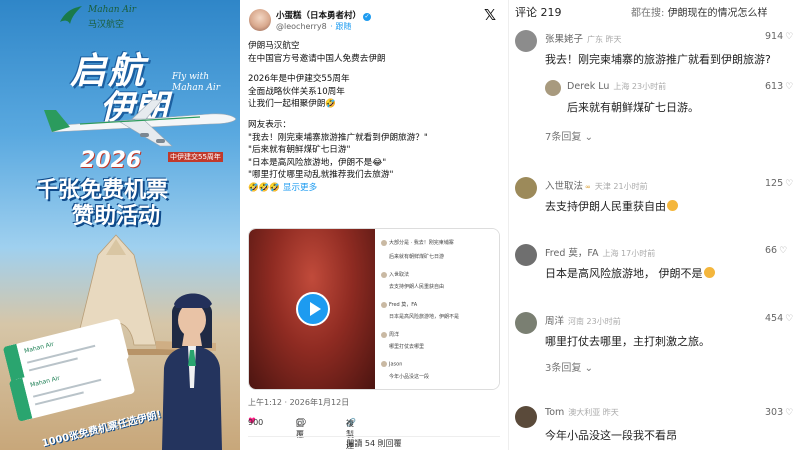  What do you see at coordinates (611, 206) in the screenshot?
I see `comment-text: 去支持伊朗人民重获自由` at bounding box center [611, 206].